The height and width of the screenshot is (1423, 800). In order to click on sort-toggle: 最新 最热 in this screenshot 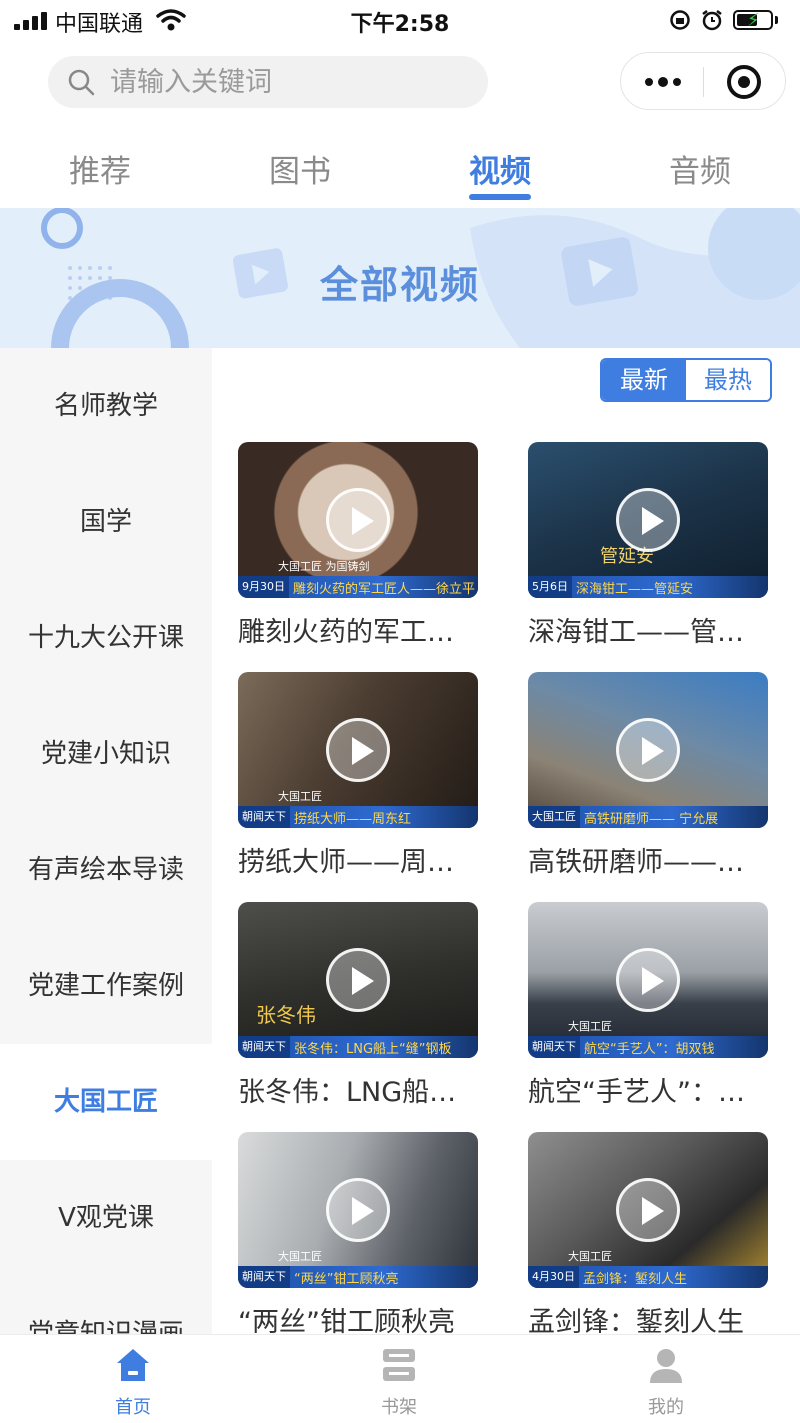, I will do `click(686, 380)`.